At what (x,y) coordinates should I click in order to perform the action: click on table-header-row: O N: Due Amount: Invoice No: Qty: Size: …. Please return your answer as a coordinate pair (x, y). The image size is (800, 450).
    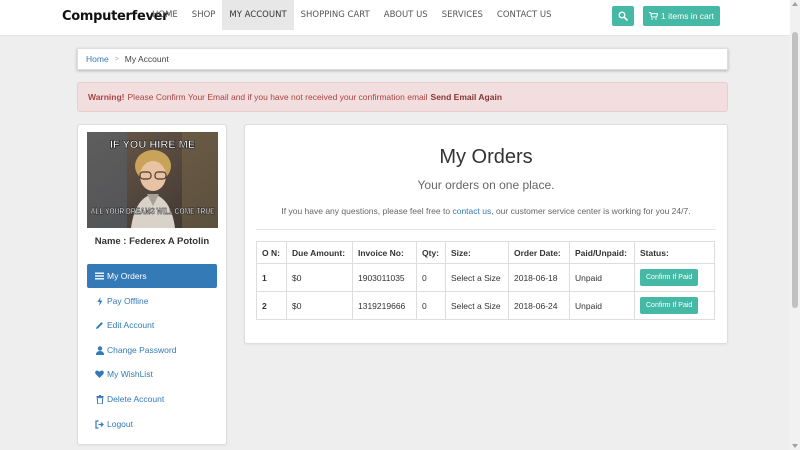
    Looking at the image, I should click on (485, 252).